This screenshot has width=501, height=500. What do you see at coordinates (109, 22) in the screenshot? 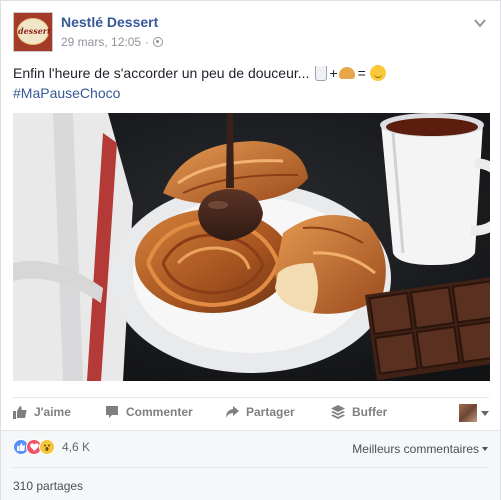
I see `page-name-link: Nestlé Dessert` at bounding box center [109, 22].